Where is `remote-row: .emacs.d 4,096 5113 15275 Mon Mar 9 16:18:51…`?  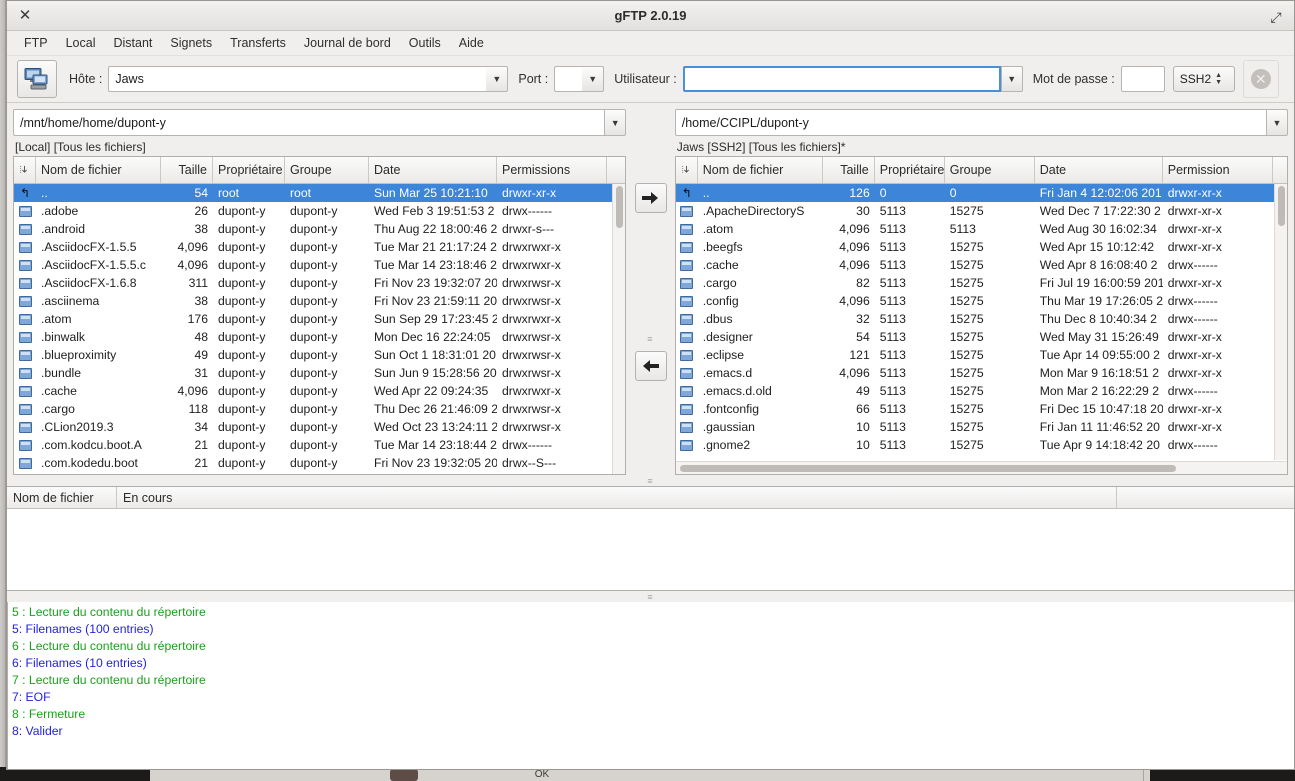 remote-row: .emacs.d 4,096 5113 15275 Mon Mar 9 16:18:51… is located at coordinates (981, 373).